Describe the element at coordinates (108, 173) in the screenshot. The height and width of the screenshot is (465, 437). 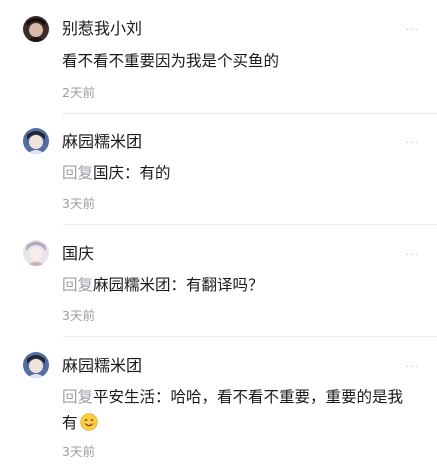
I see `reply-target-user: 国庆` at that location.